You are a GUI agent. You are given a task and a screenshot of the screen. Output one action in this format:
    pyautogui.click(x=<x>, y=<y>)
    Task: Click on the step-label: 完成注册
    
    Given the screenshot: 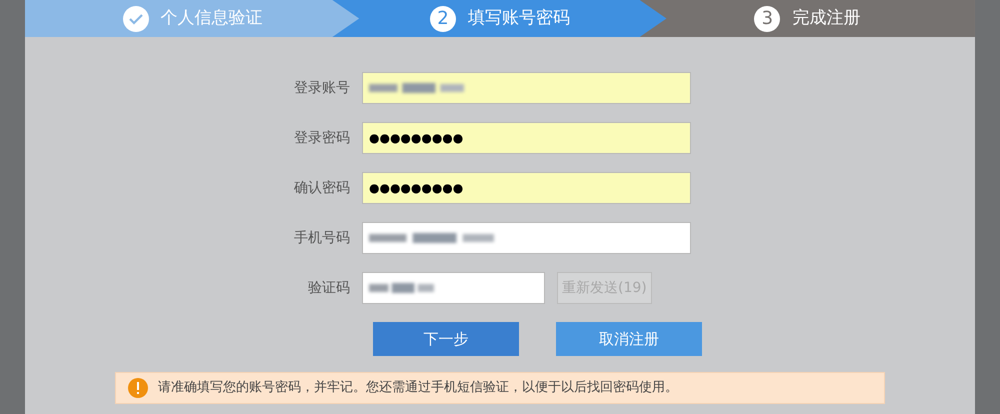 What is the action you would take?
    pyautogui.click(x=826, y=18)
    